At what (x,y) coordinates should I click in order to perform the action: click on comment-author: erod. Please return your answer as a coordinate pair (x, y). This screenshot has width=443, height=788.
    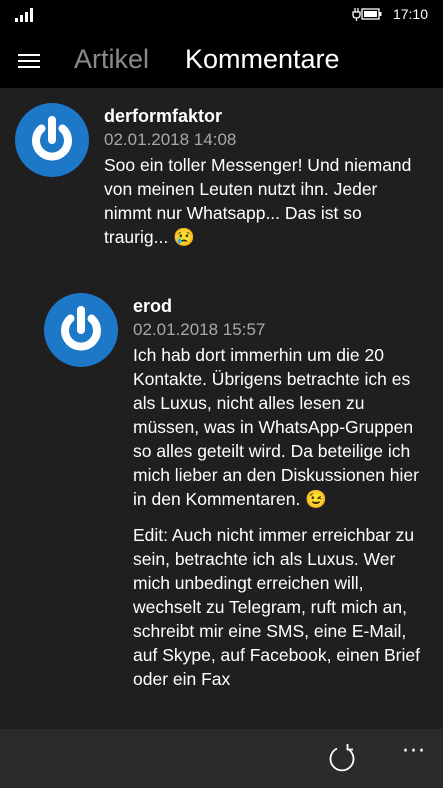
    Looking at the image, I should click on (283, 306).